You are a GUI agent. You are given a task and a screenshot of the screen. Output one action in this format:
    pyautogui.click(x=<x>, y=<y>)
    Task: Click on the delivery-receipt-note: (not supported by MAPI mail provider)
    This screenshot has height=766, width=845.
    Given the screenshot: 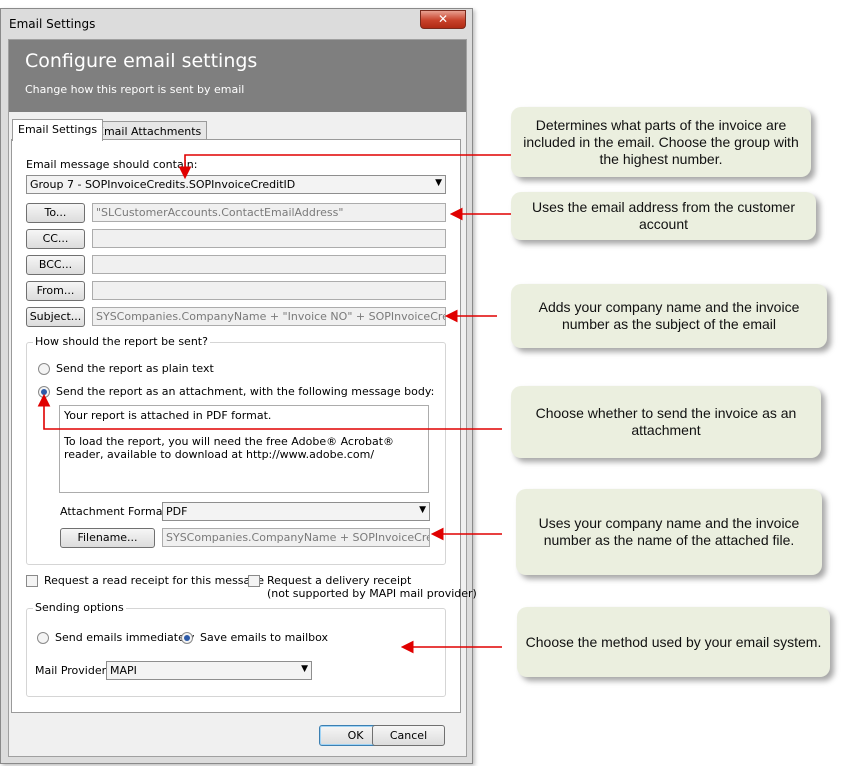 What is the action you would take?
    pyautogui.click(x=372, y=593)
    